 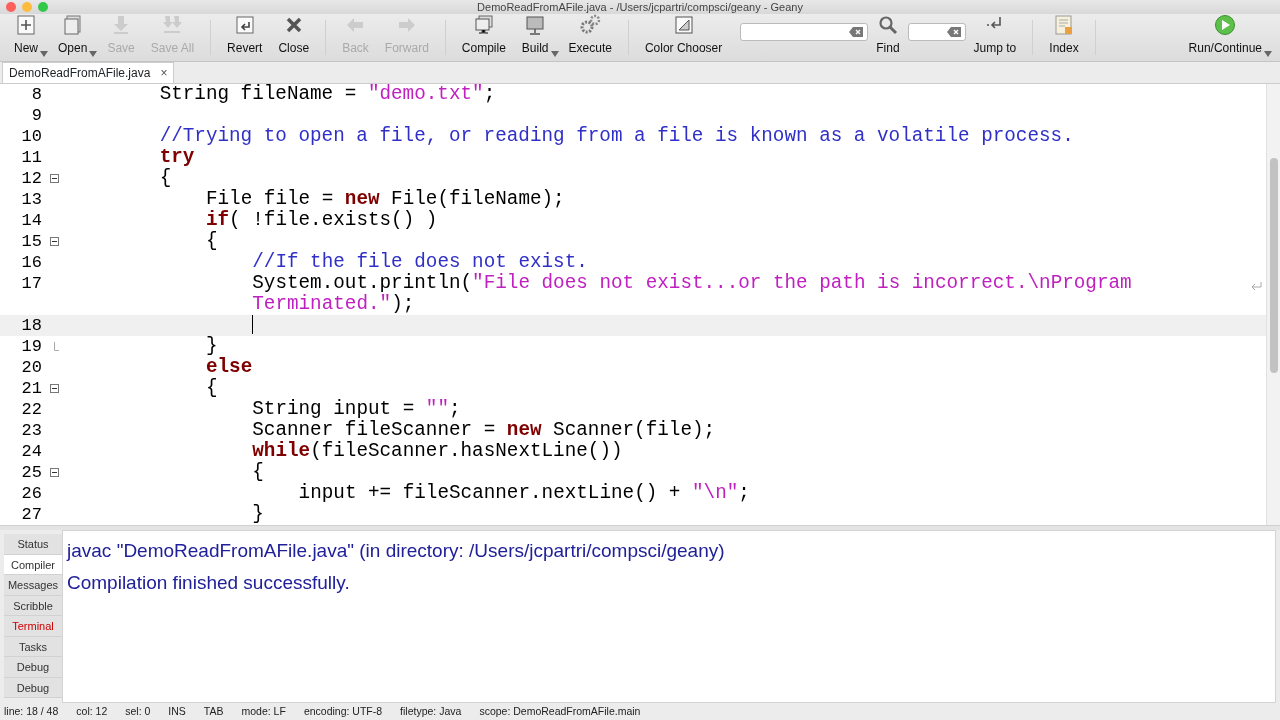 What do you see at coordinates (327, 94) in the screenshot?
I see `code-line: String fileName = "demo.txt";` at bounding box center [327, 94].